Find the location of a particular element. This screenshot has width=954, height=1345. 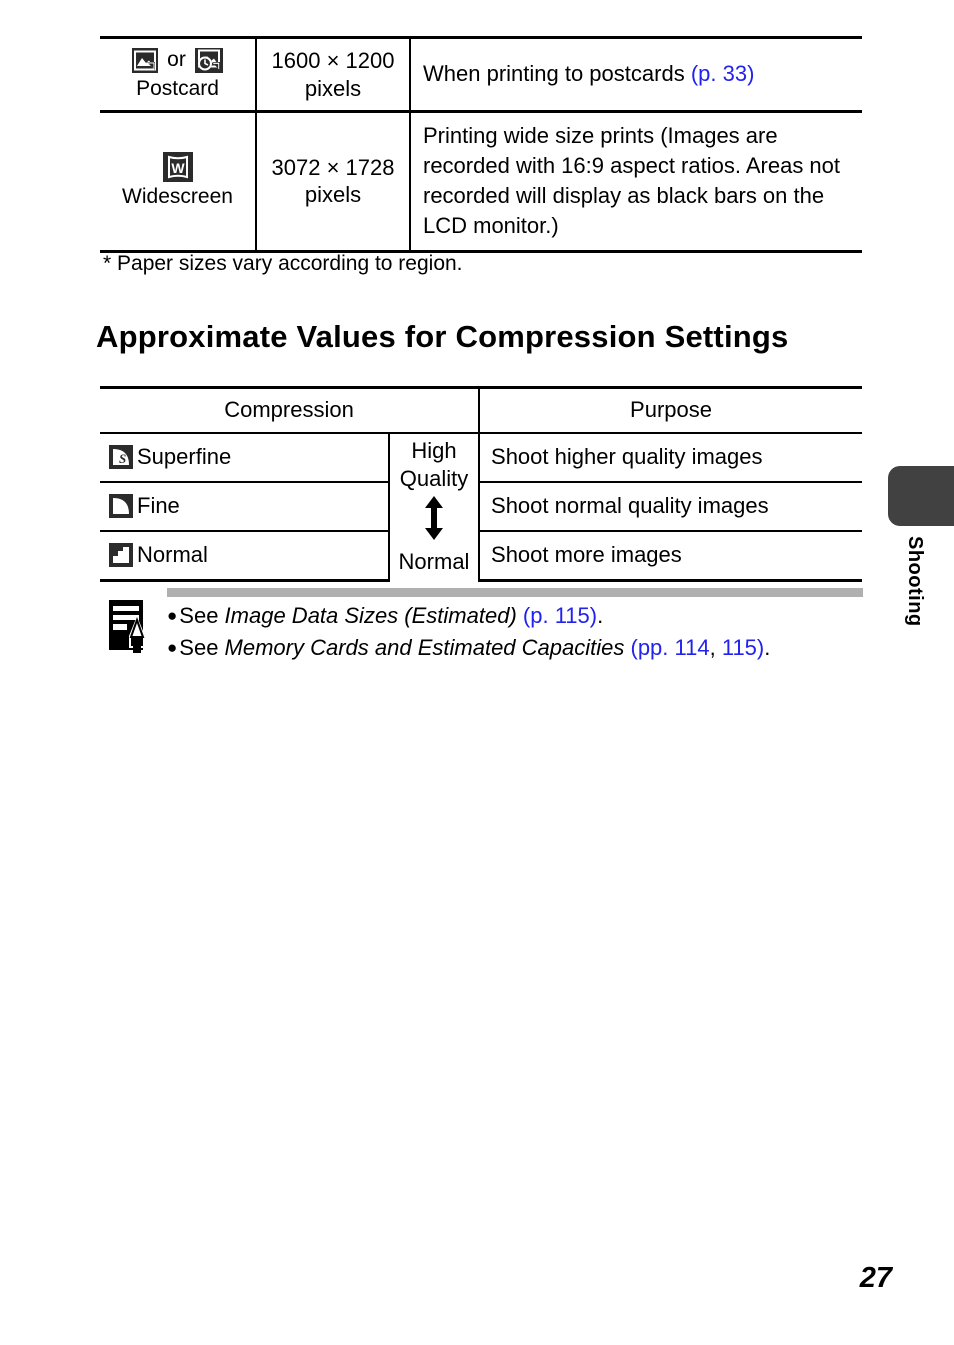

table-row: Fine Shoot normal quality images is located at coordinates (481, 505).